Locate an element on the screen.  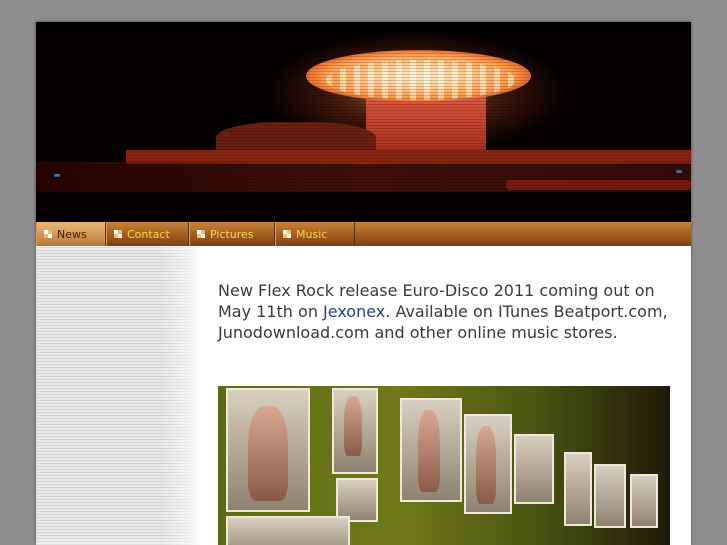
nav-item-news: News is located at coordinates (71, 234).